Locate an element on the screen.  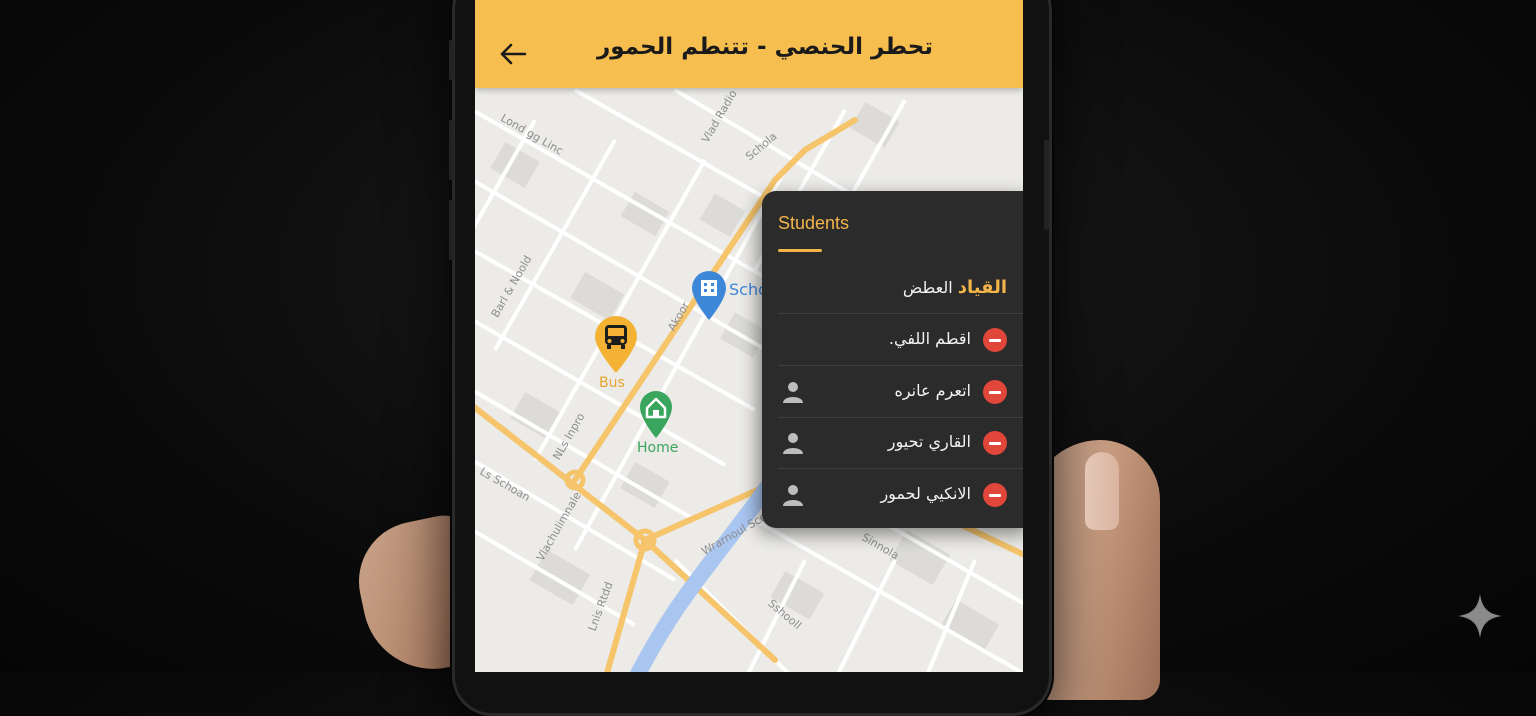
school-building-icon is located at coordinates (709, 288).